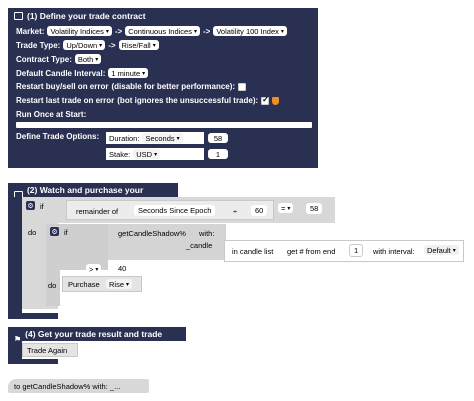 Image resolution: width=474 pixels, height=401 pixels. Describe the element at coordinates (32, 232) in the screenshot. I see `outer-do-label: do` at that location.